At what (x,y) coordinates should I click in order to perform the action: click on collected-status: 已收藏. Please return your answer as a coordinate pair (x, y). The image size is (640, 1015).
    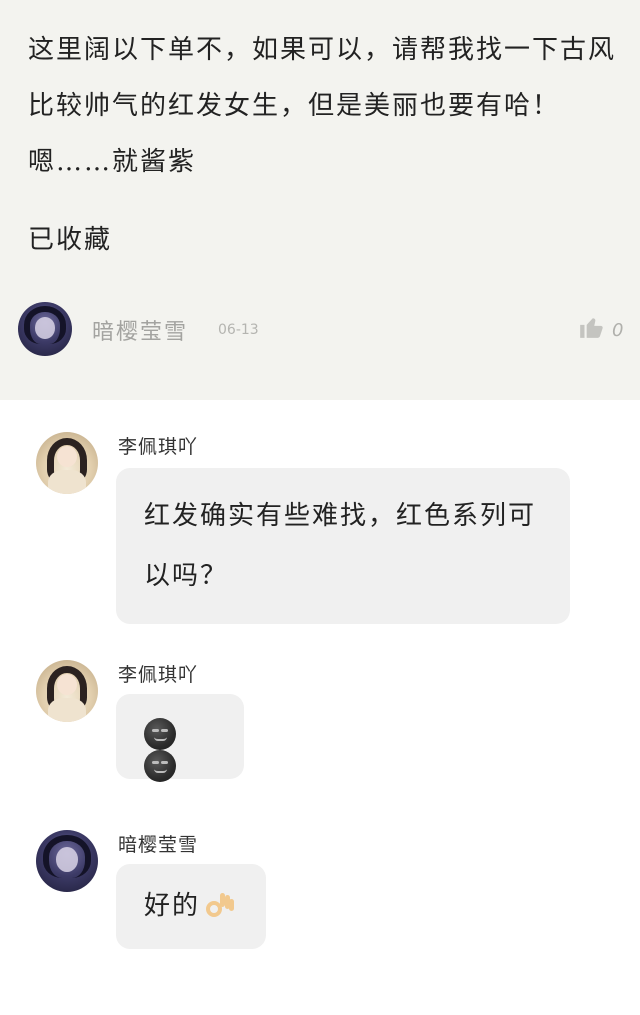
    Looking at the image, I should click on (70, 240).